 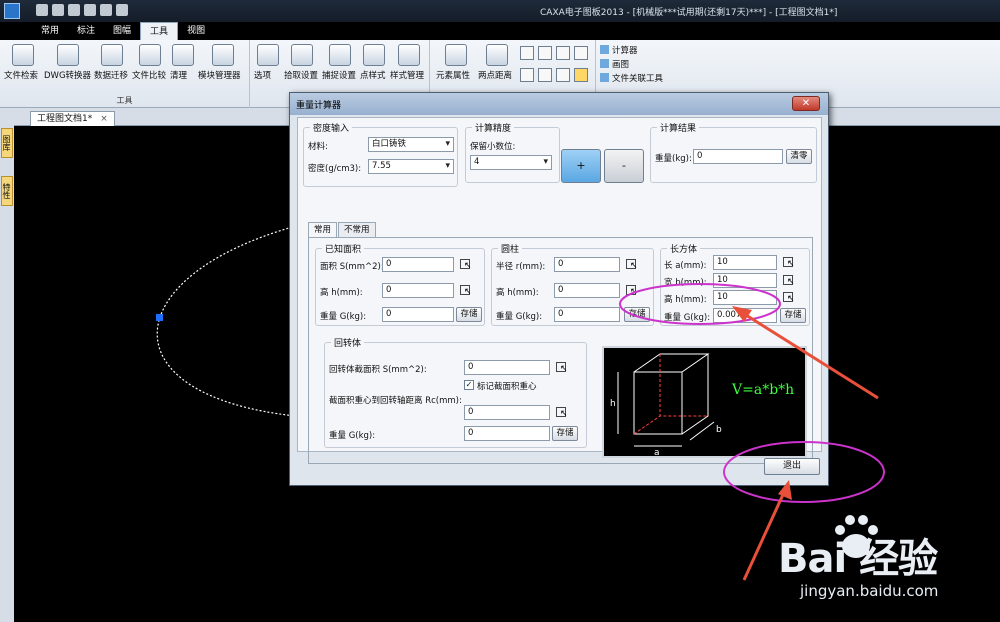 What do you see at coordinates (409, 55) in the screenshot?
I see `style-icon` at bounding box center [409, 55].